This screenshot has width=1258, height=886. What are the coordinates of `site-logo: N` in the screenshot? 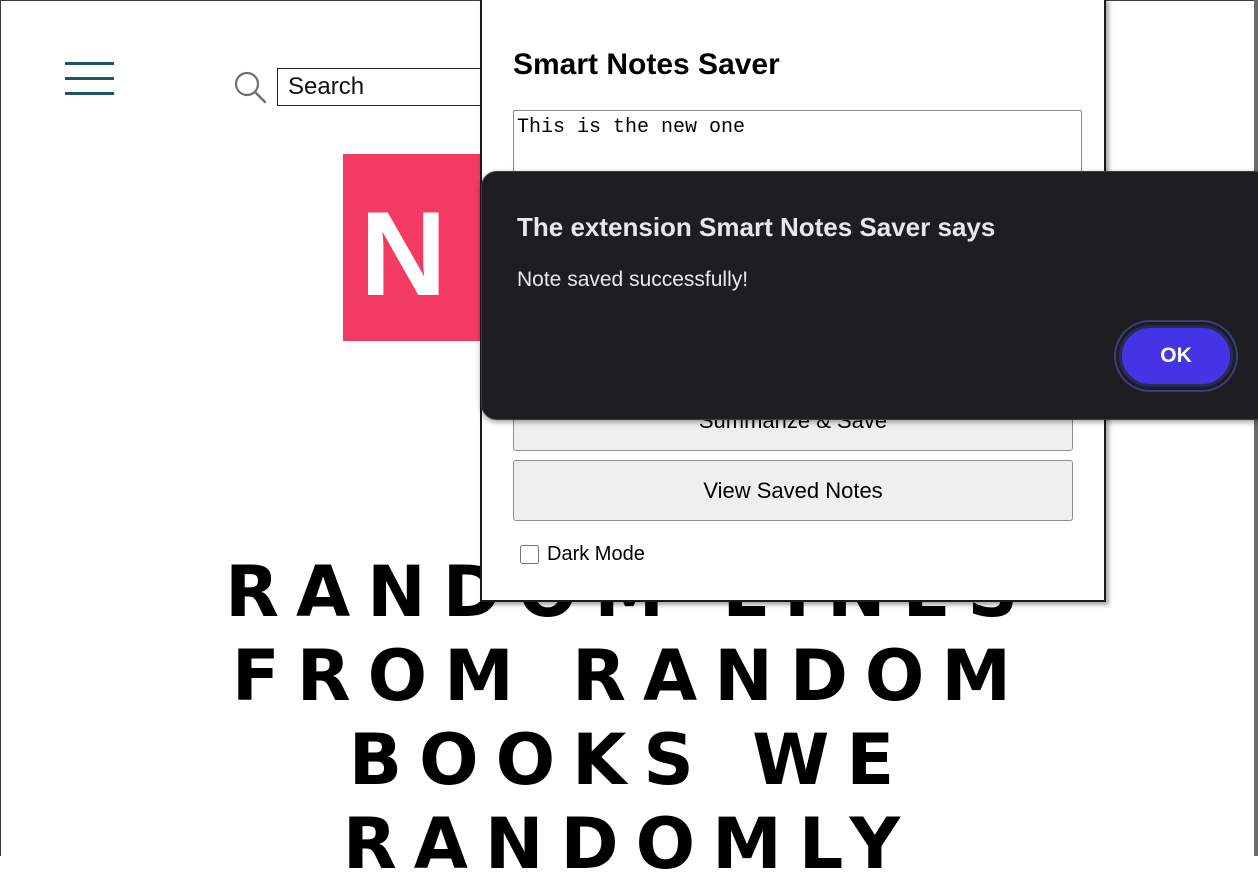 It's located at (418, 247).